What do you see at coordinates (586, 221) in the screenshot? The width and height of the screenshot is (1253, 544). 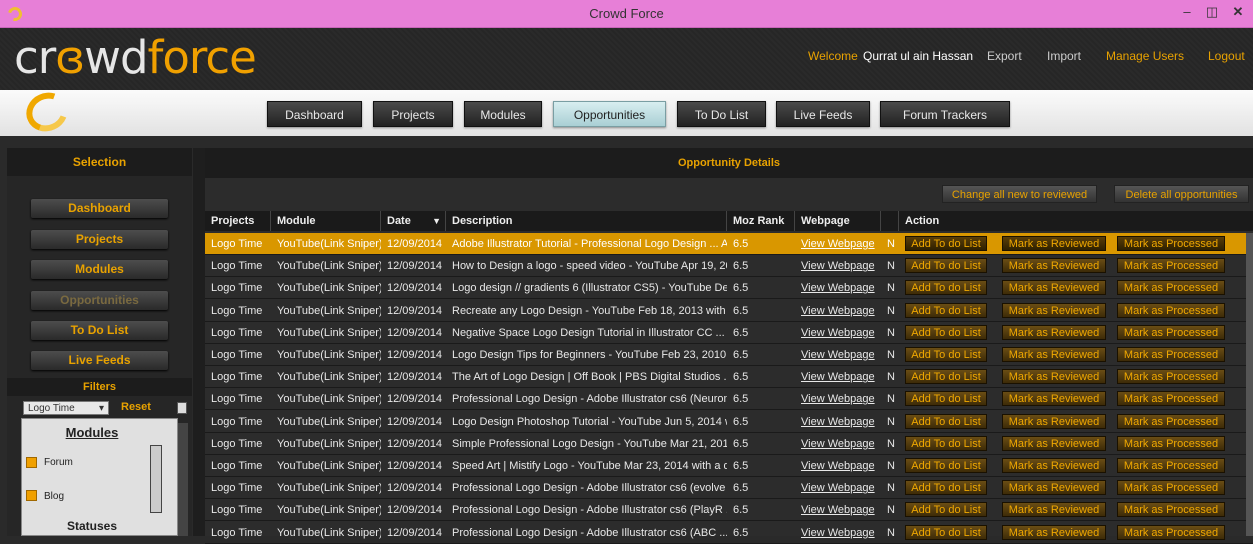 I see `col-description: Description` at bounding box center [586, 221].